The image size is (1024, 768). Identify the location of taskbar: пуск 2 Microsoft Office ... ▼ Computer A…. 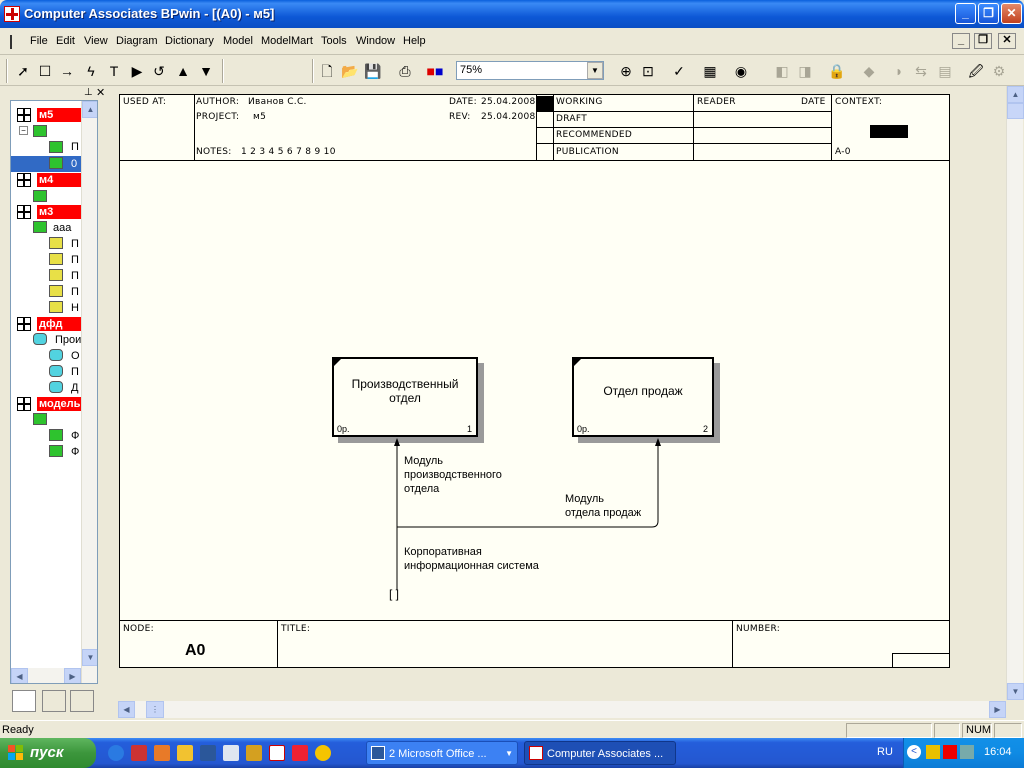
(512, 753).